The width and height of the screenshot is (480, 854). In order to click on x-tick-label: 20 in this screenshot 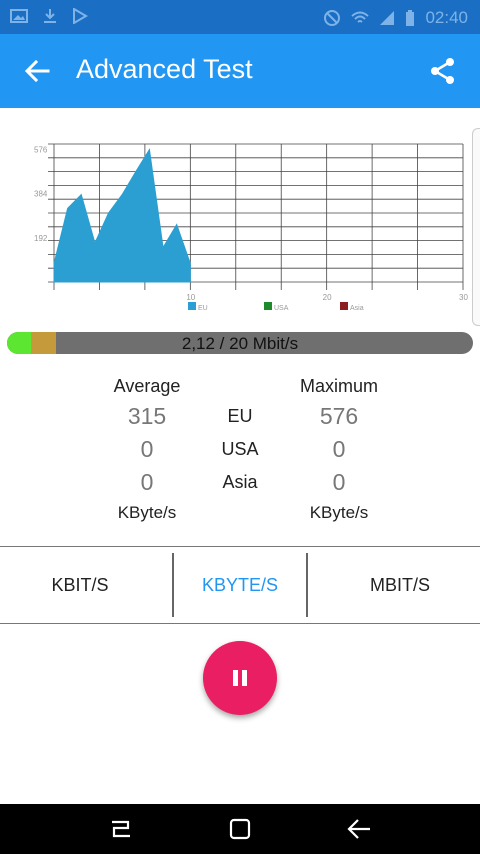, I will do `click(327, 297)`.